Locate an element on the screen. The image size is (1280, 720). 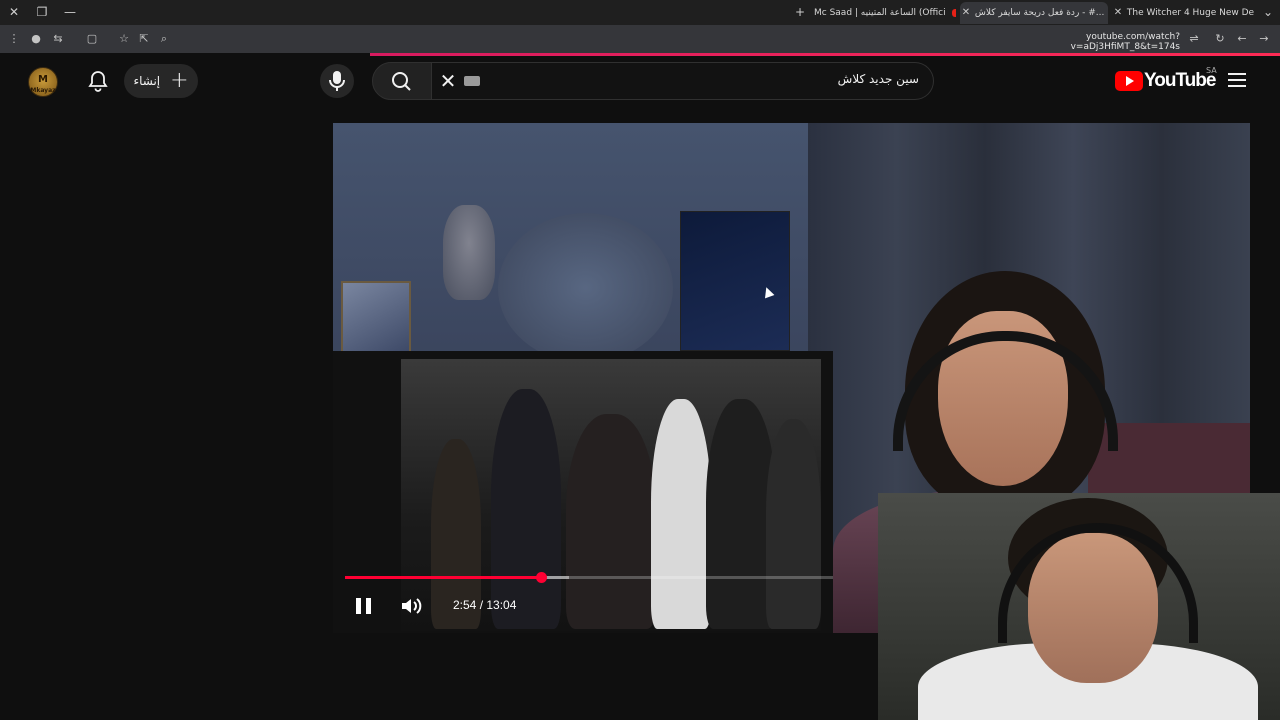
zoom-icon: ⌕ is located at coordinates (164, 39).